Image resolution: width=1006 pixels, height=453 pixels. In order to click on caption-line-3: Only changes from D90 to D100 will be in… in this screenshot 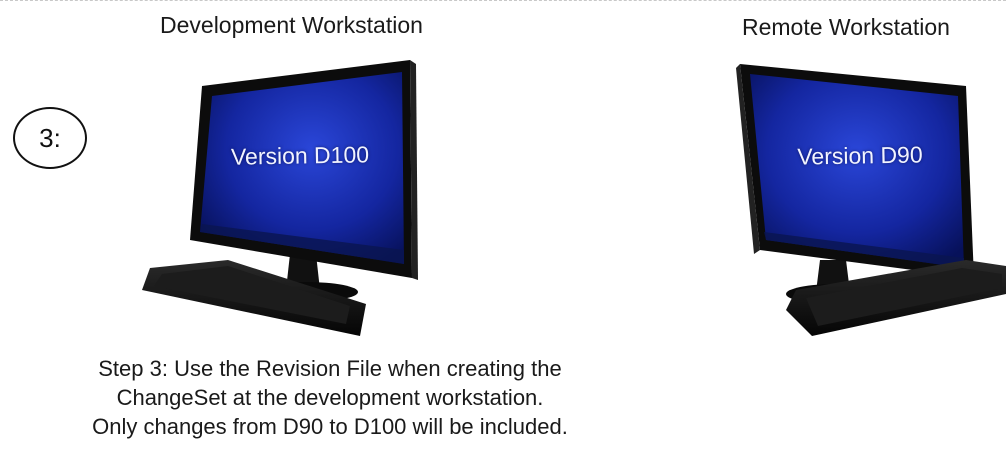, I will do `click(330, 426)`.